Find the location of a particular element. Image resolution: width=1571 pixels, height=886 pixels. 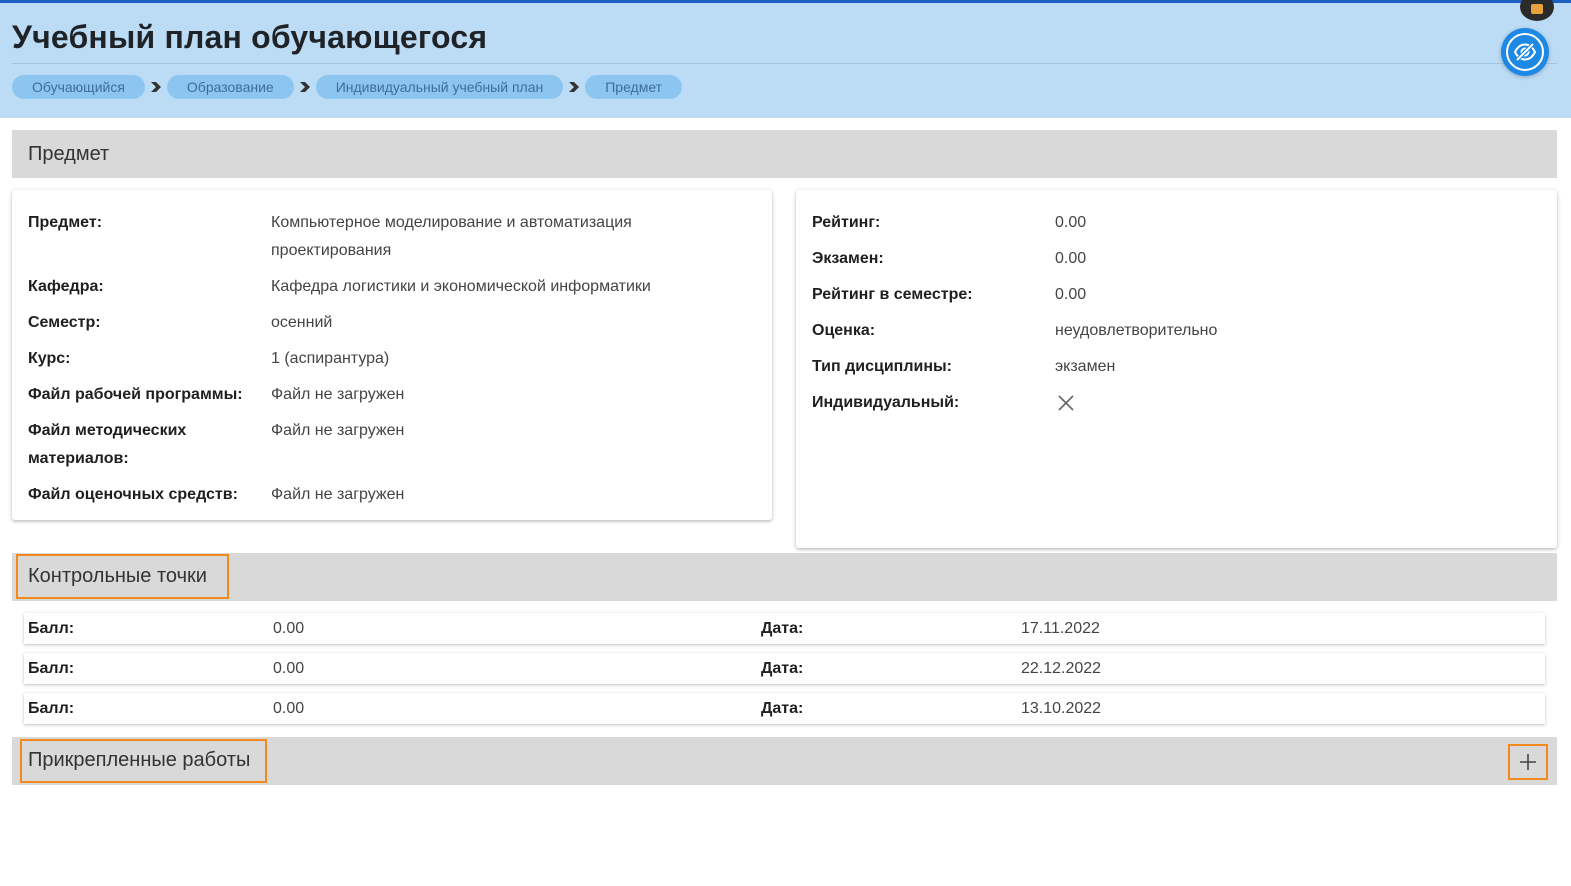

field-value-continued: проектирования is located at coordinates (331, 250).